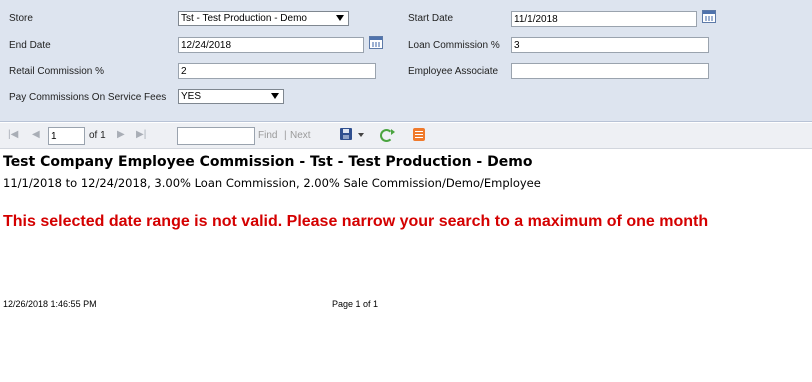 The width and height of the screenshot is (812, 382). I want to click on find-input, so click(216, 136).